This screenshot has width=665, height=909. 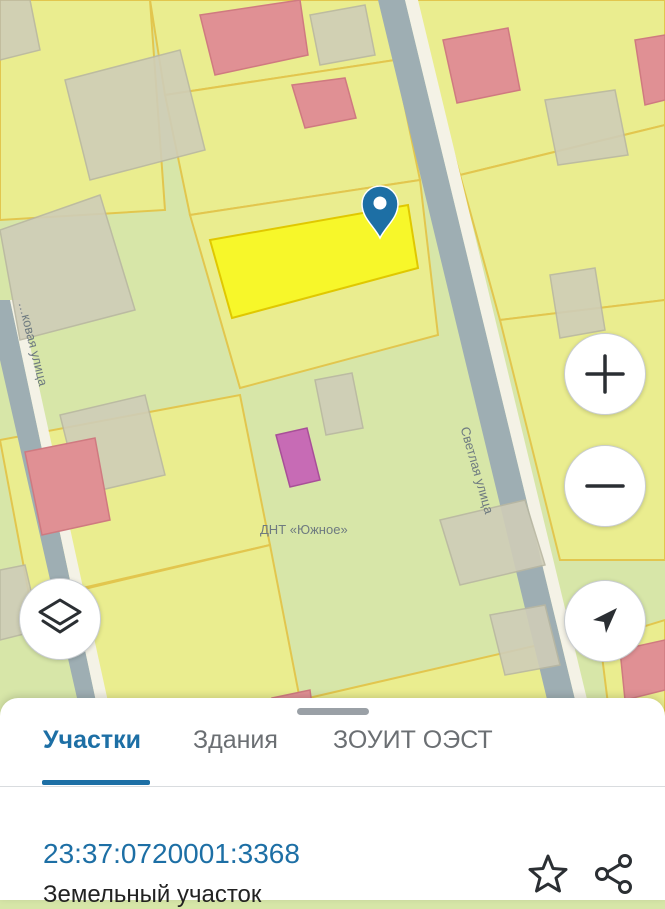 I want to click on favorite-button, so click(x=548, y=874).